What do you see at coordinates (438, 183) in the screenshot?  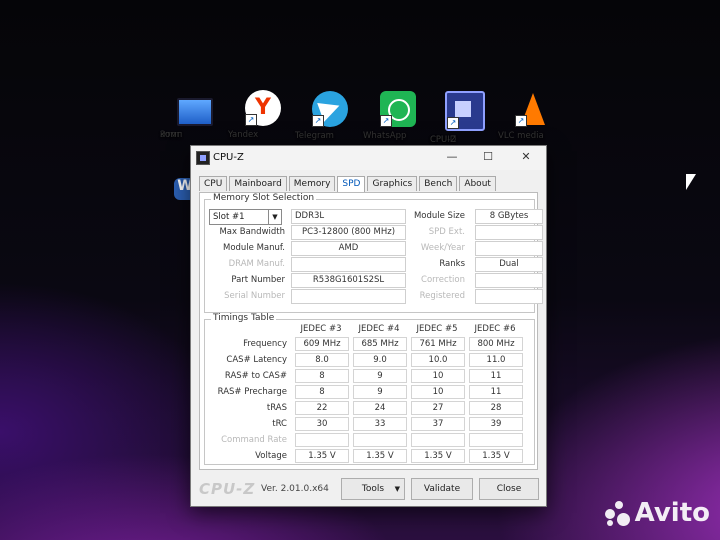 I see `tab-bench: Bench` at bounding box center [438, 183].